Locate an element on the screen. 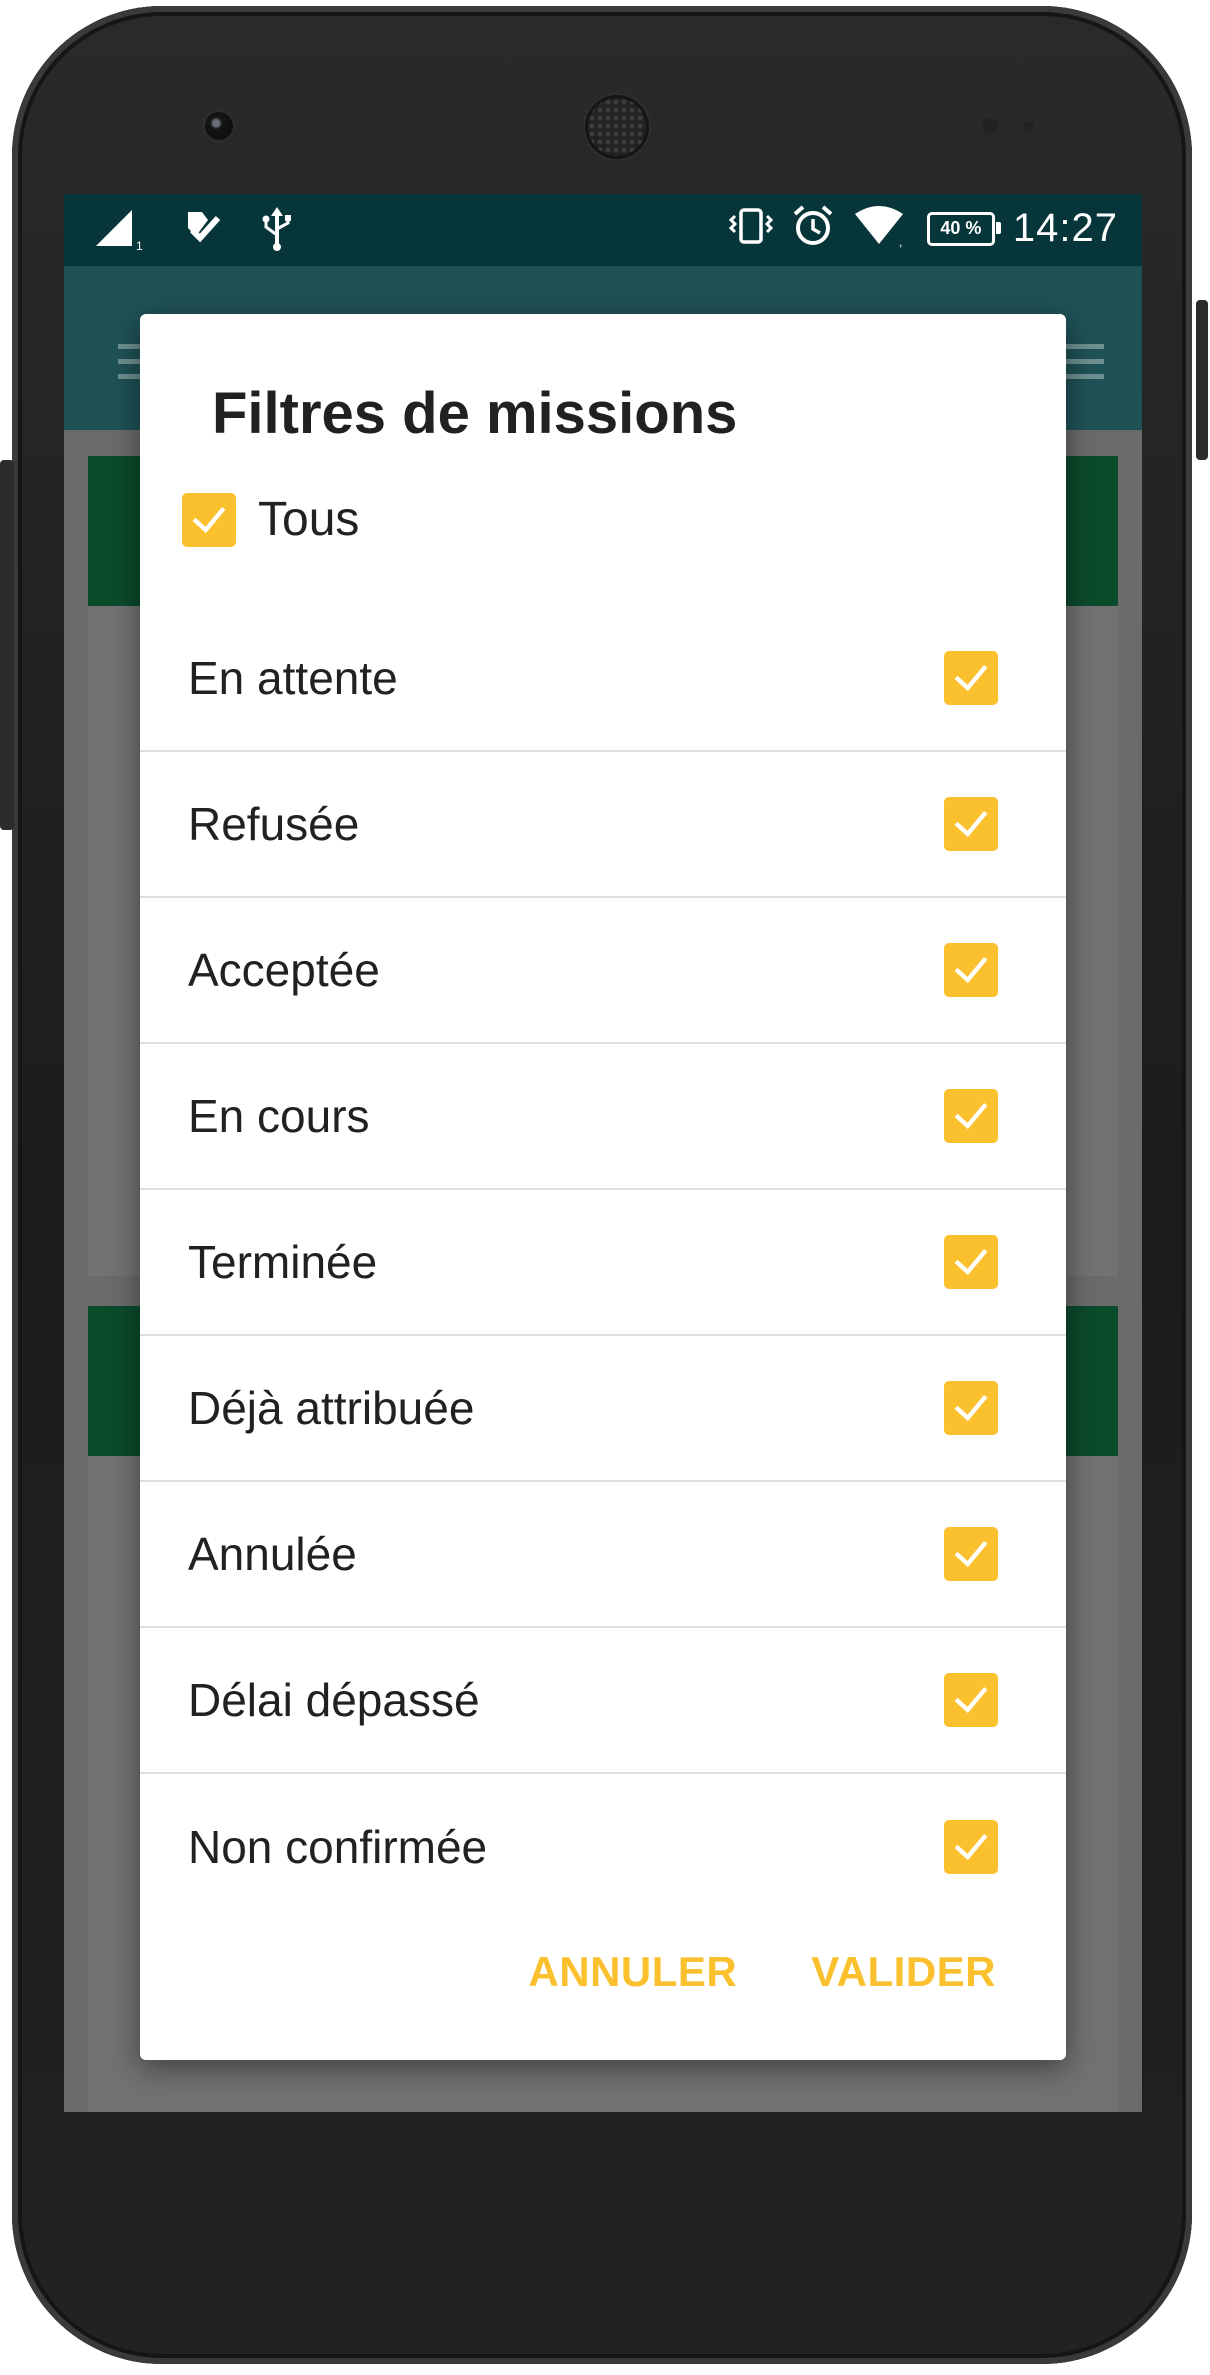  filter-item: Annulée is located at coordinates (603, 1555).